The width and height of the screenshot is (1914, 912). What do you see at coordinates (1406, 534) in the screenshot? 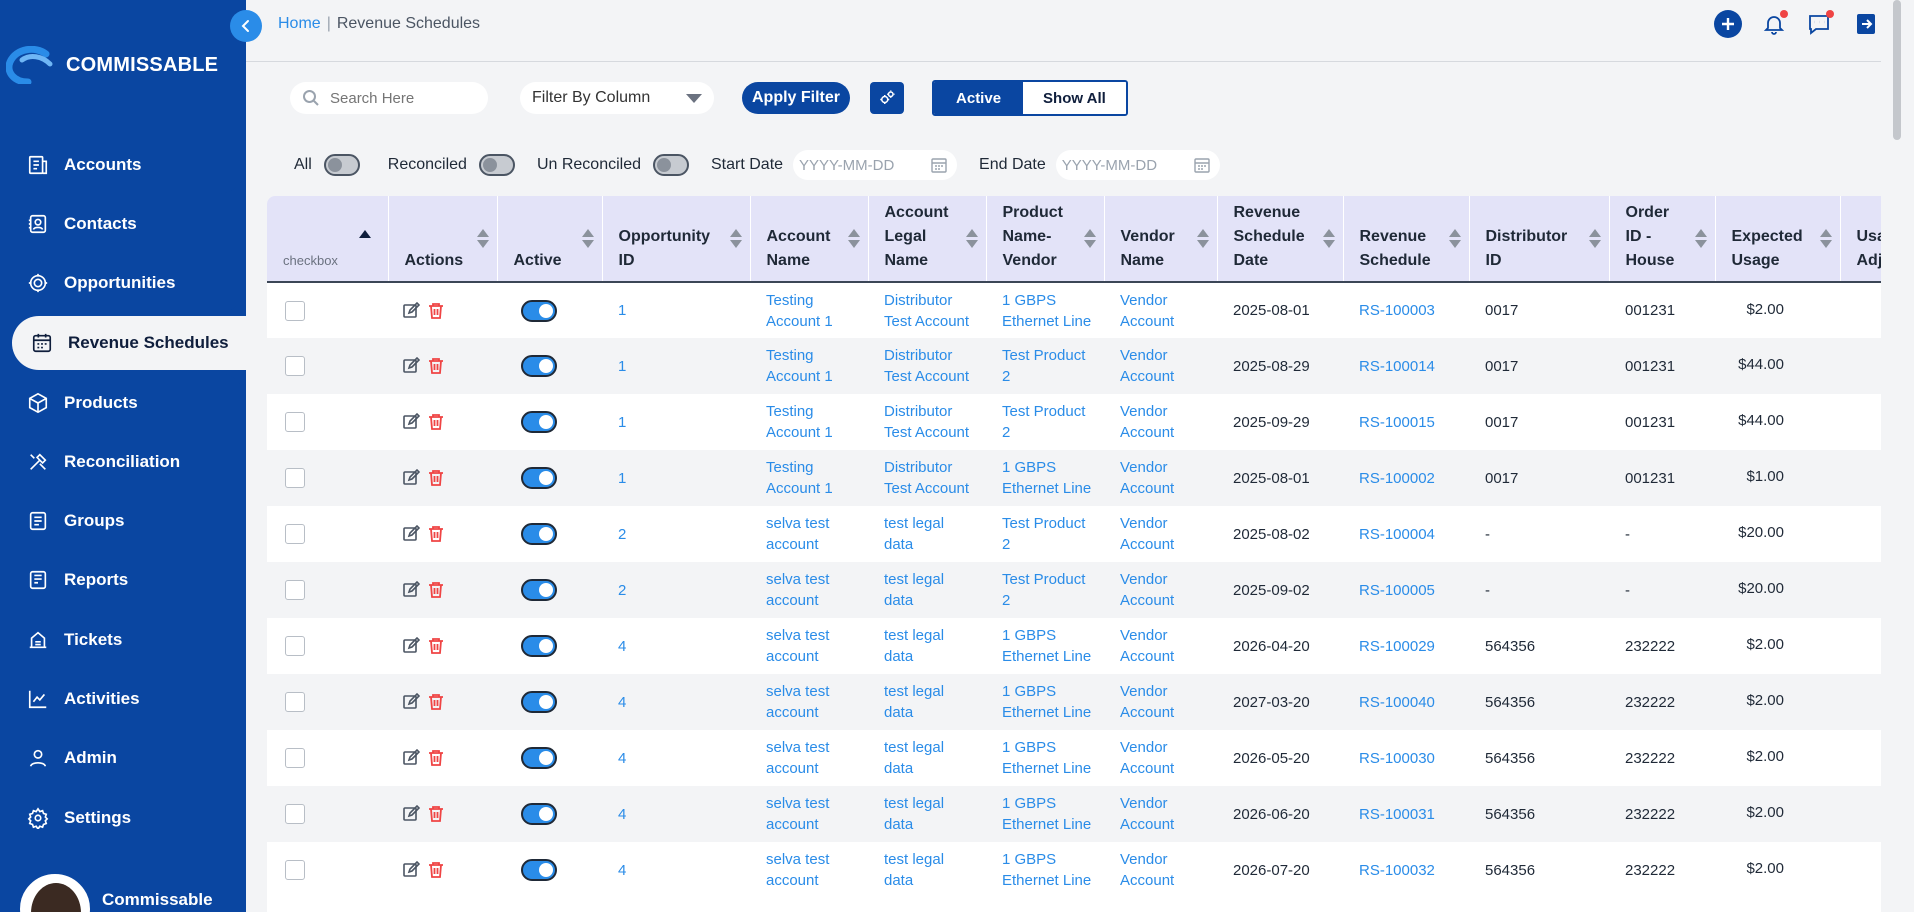
I see `cell-revenue-schedule: RS-100004` at bounding box center [1406, 534].